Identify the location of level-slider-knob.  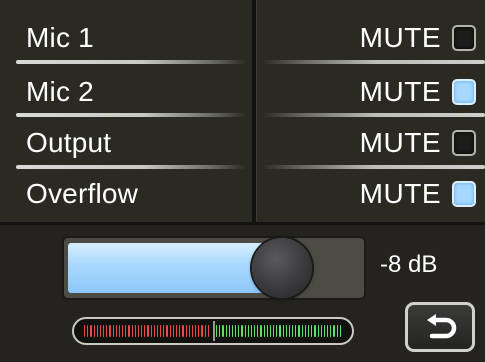
(282, 268).